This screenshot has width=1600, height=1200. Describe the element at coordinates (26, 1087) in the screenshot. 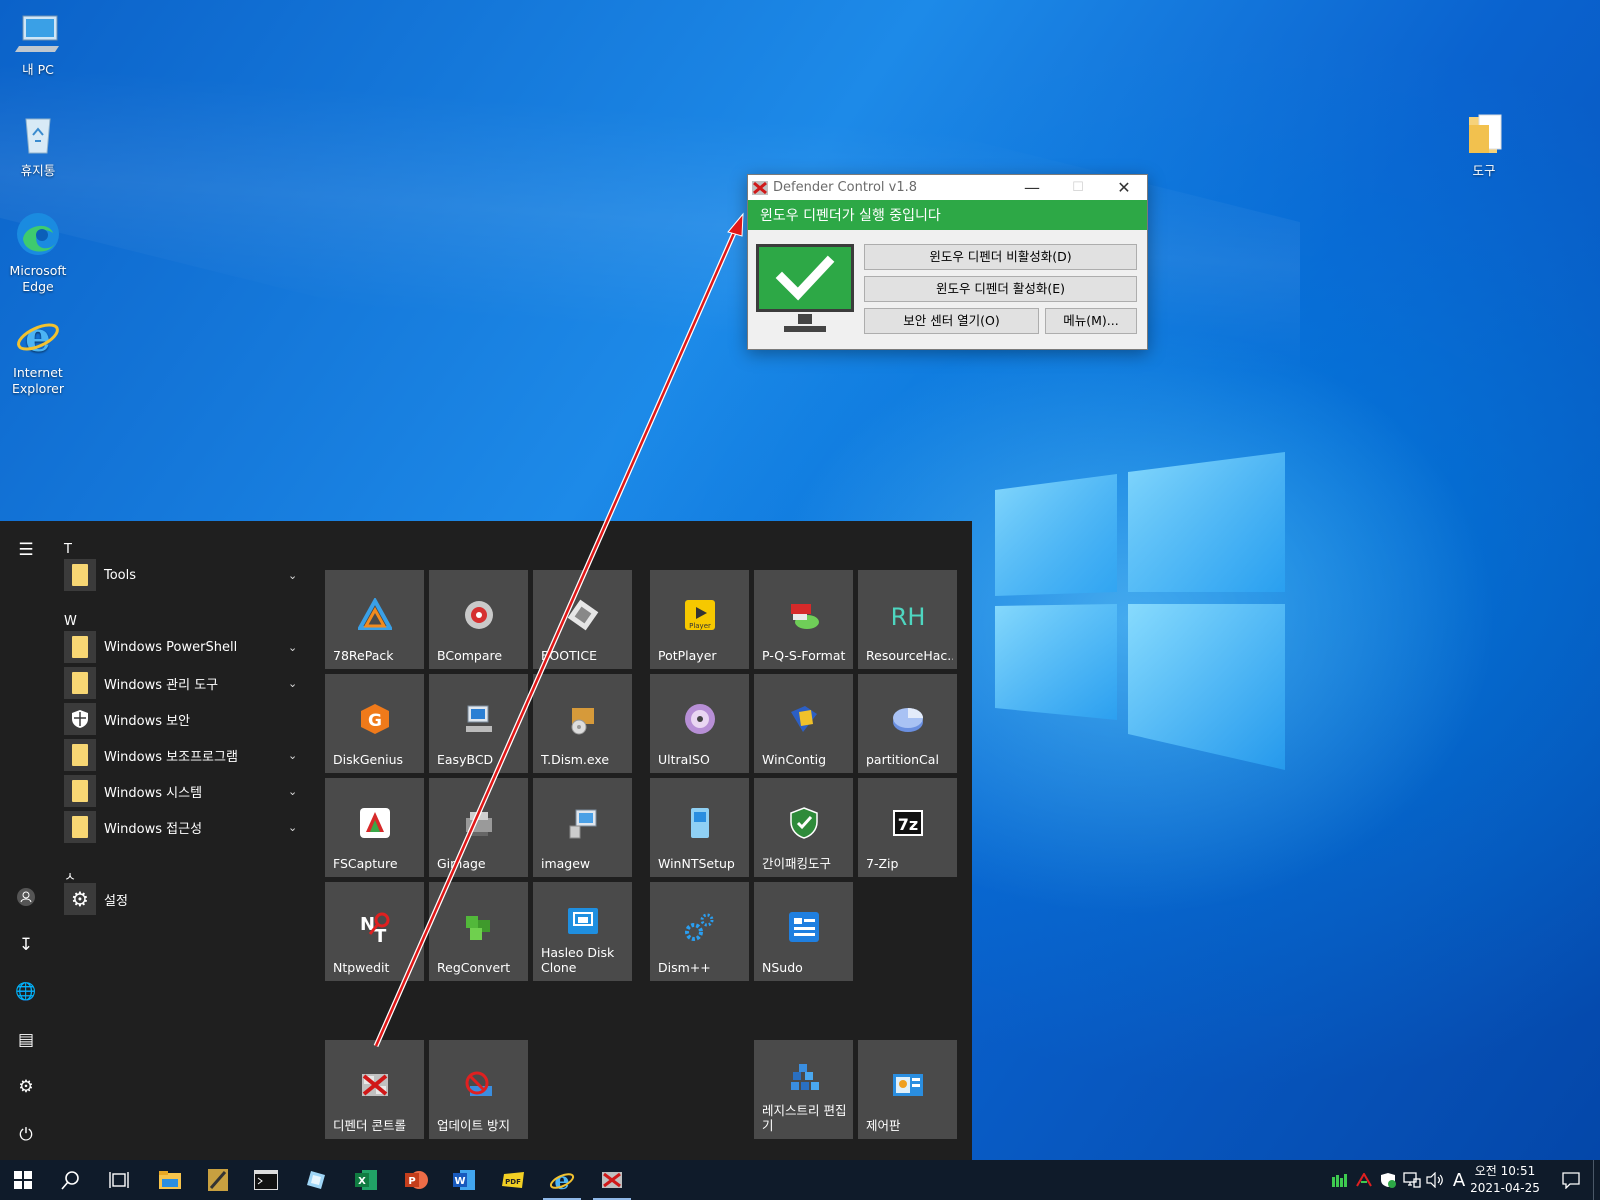

I see `settings-gear-icon: ⚙` at that location.